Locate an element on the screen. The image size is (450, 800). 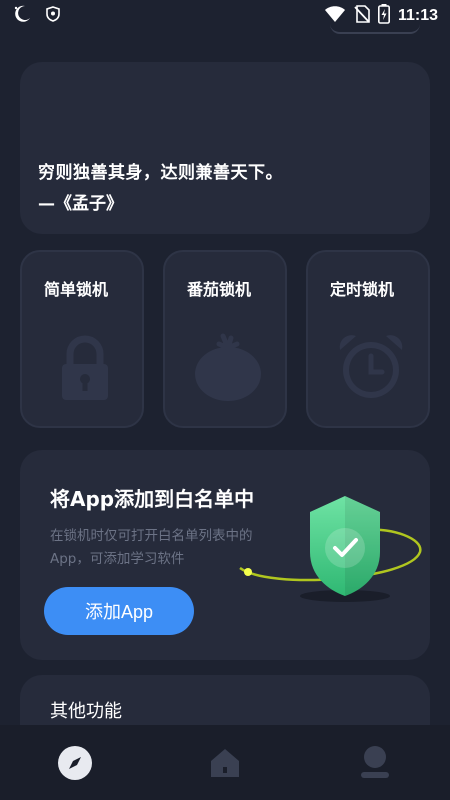
shield-check-icon is located at coordinates (330, 549).